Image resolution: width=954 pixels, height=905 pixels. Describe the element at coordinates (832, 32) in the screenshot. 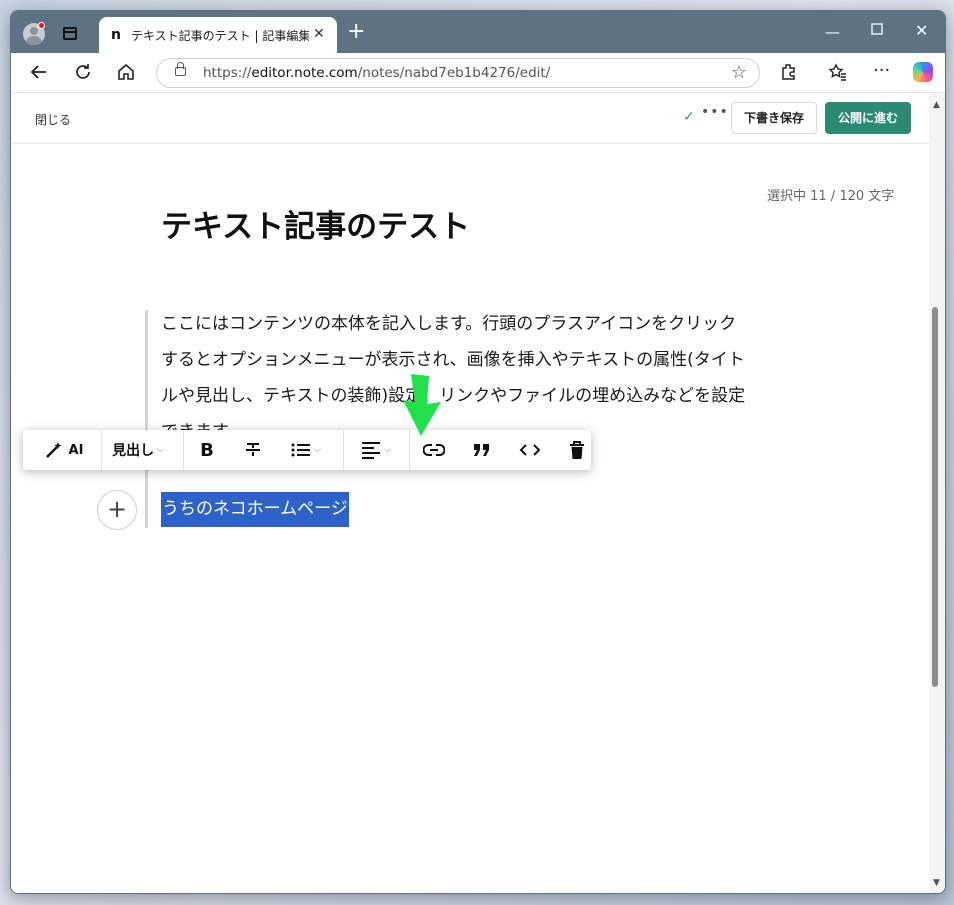

I see `minimize-icon: —` at that location.